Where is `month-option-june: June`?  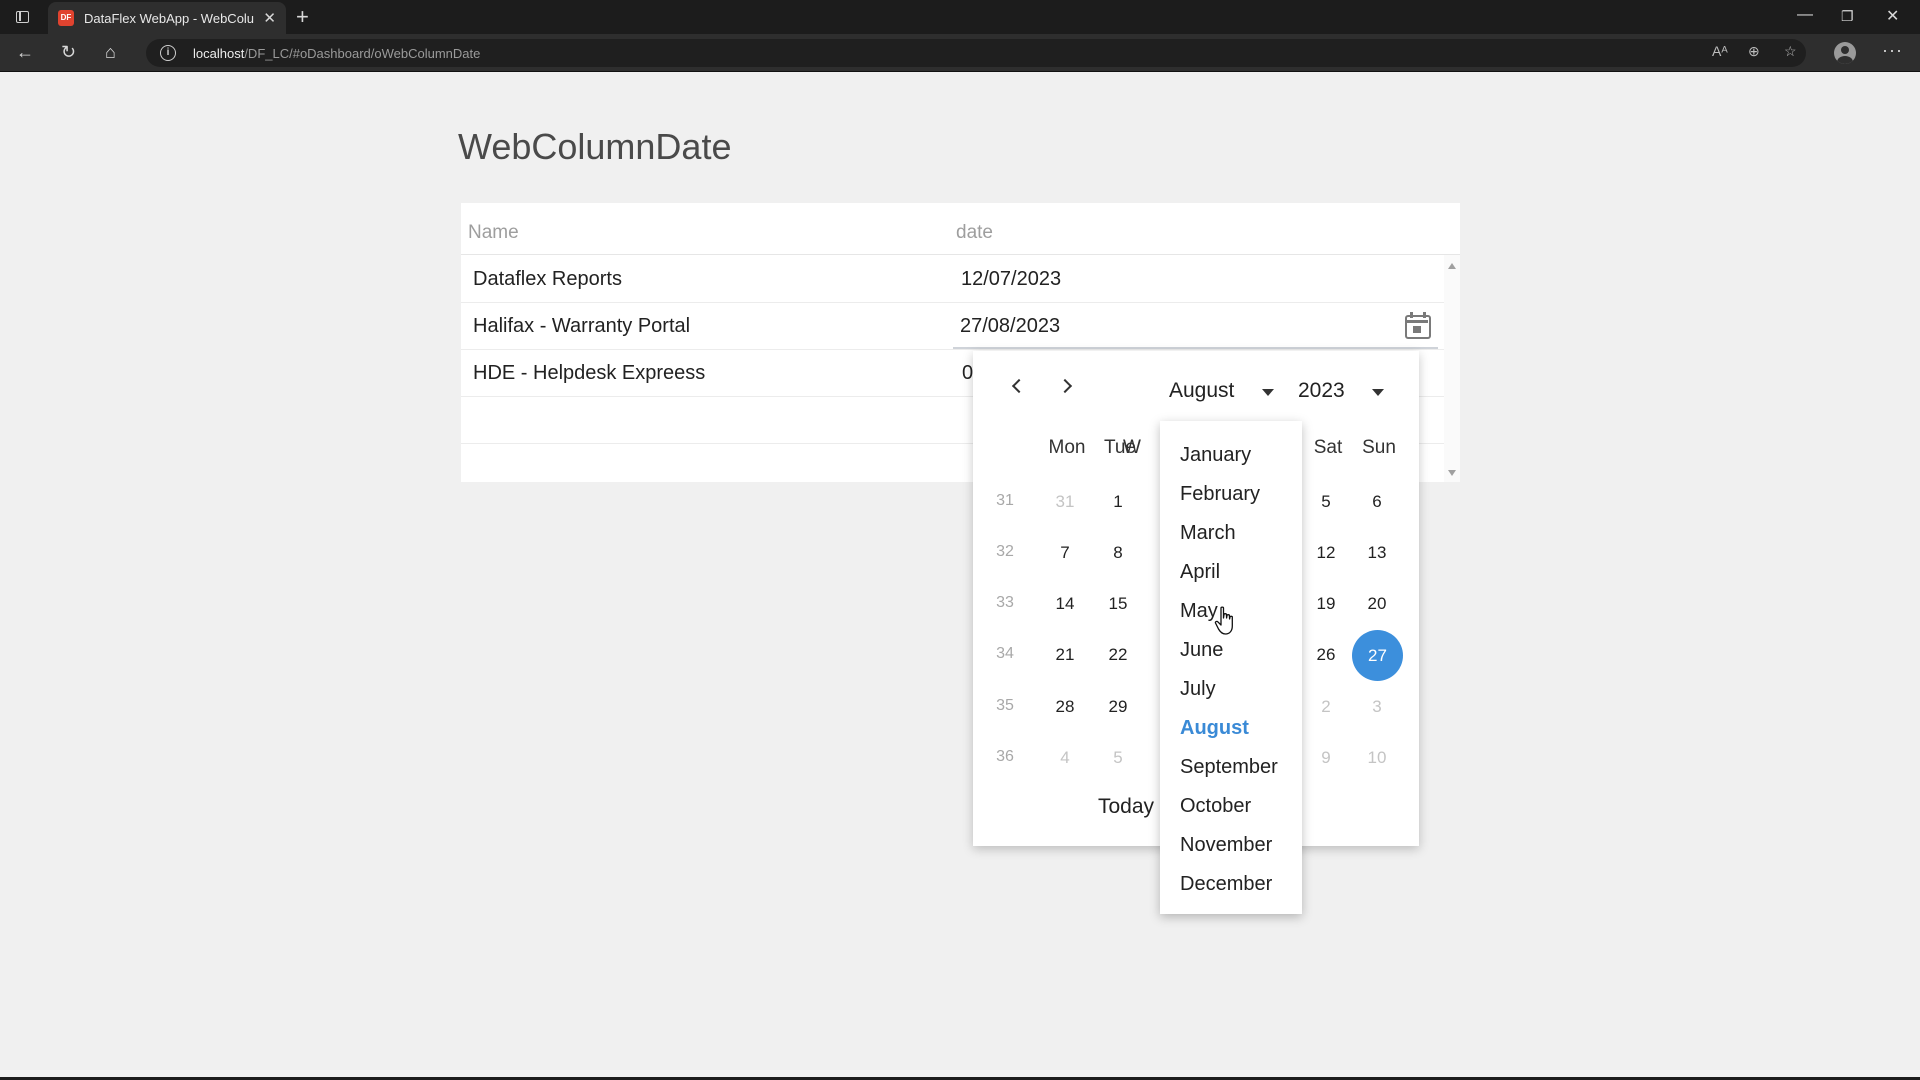
month-option-june: June is located at coordinates (1201, 650).